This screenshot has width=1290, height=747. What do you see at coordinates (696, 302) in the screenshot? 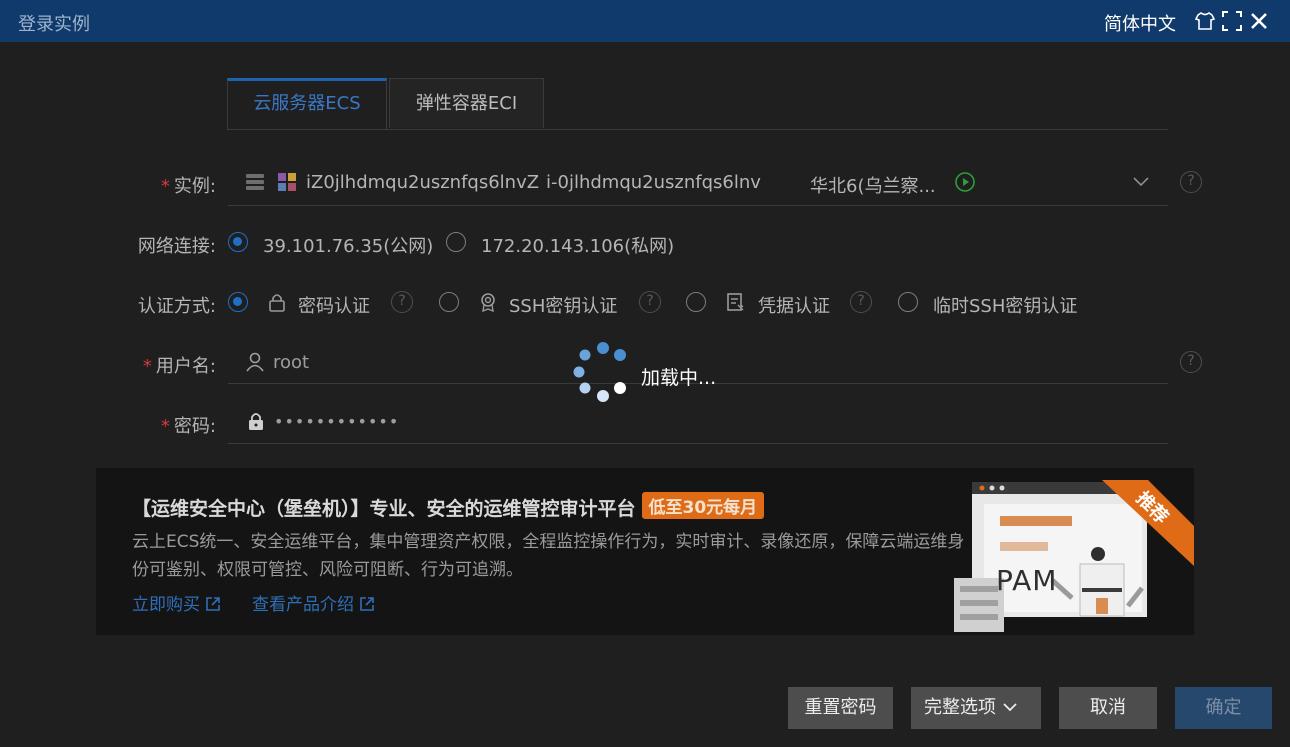
I see `radio-credential-auth` at bounding box center [696, 302].